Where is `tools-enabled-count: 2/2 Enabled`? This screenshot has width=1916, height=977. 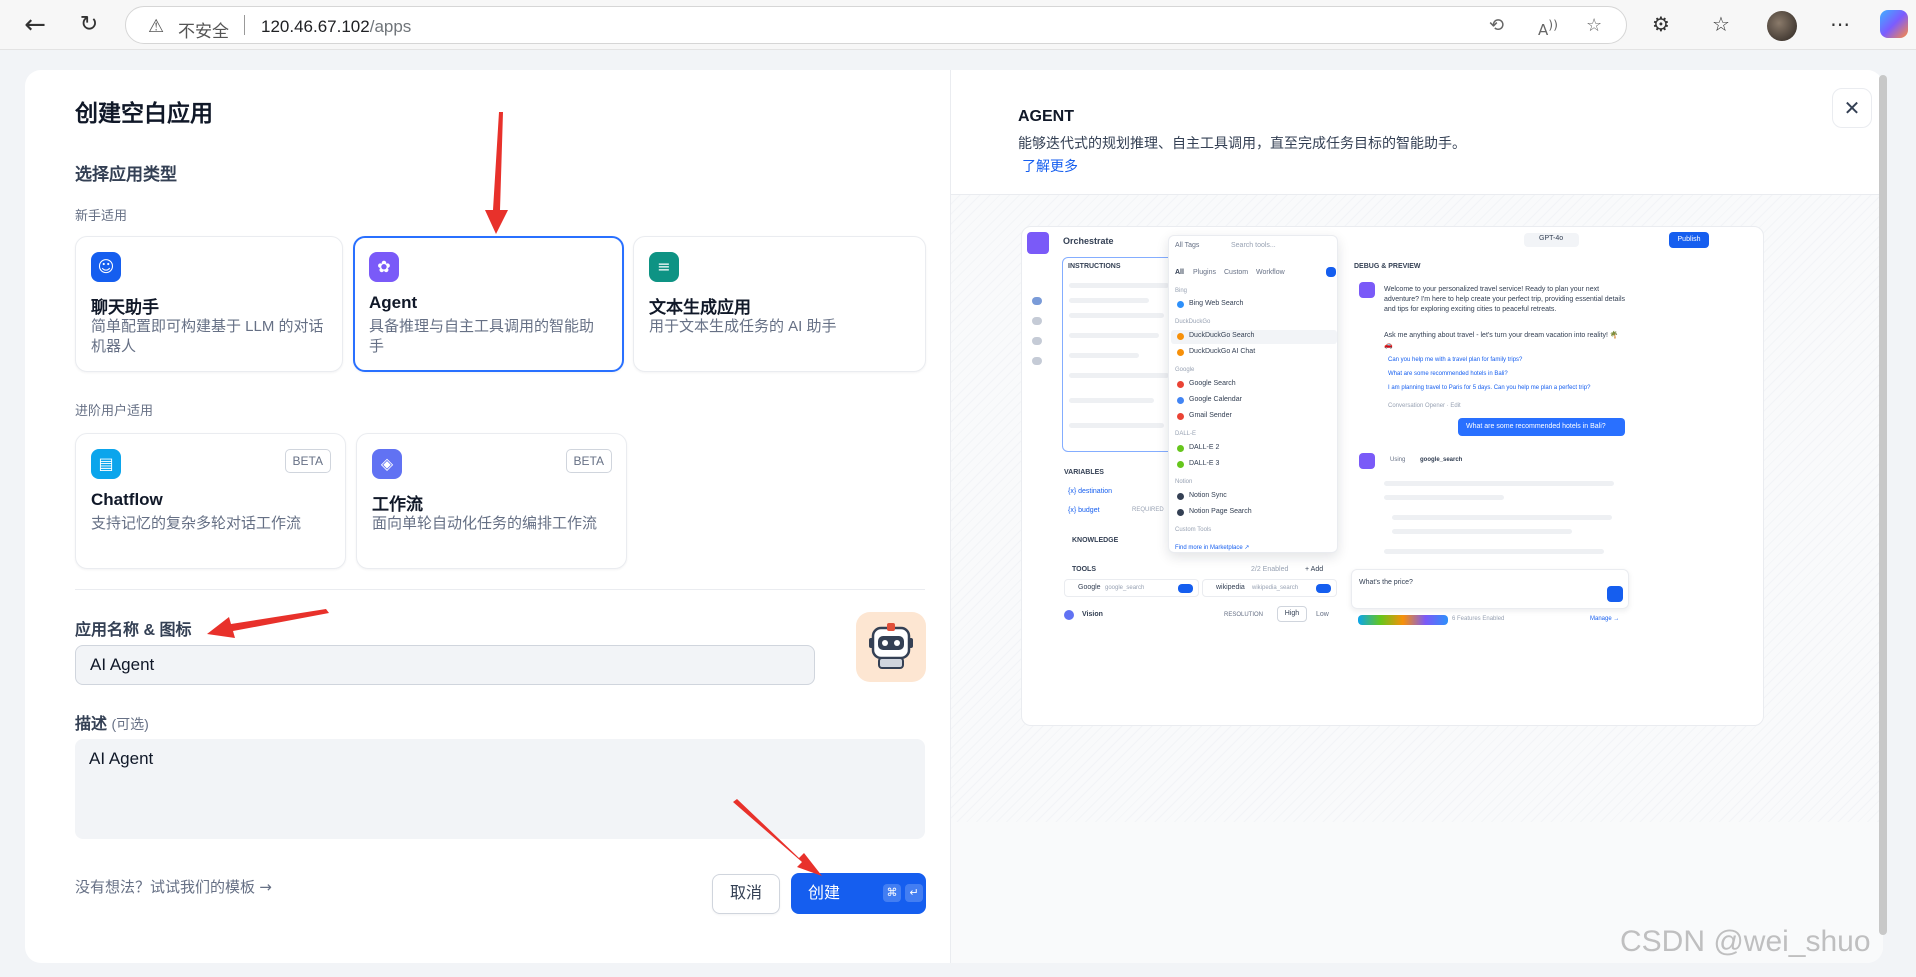 tools-enabled-count: 2/2 Enabled is located at coordinates (1270, 569).